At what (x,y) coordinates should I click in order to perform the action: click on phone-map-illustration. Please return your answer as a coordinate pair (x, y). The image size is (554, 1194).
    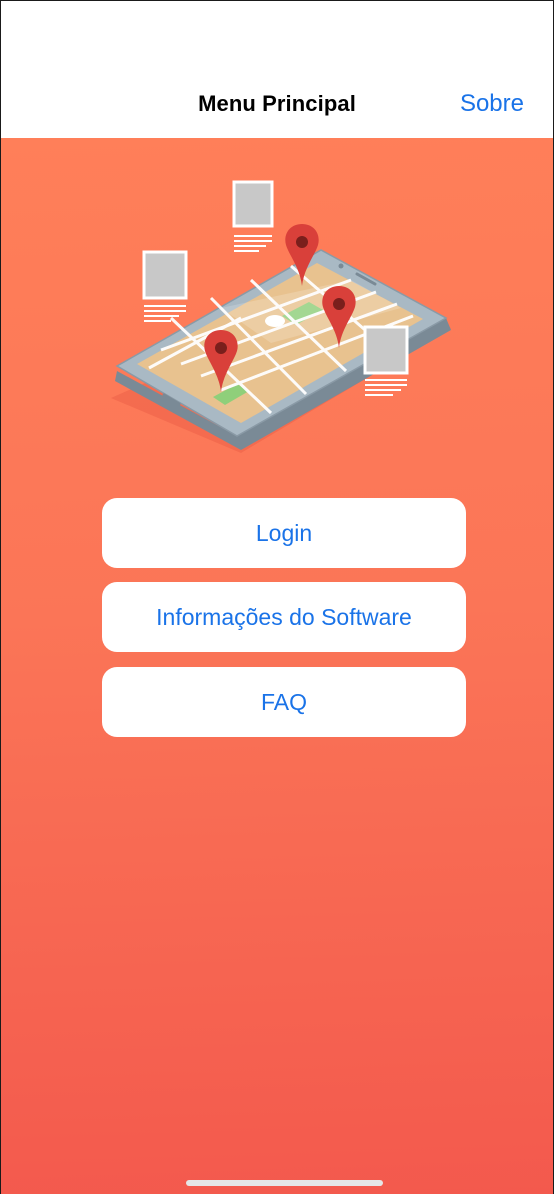
    Looking at the image, I should click on (281, 316).